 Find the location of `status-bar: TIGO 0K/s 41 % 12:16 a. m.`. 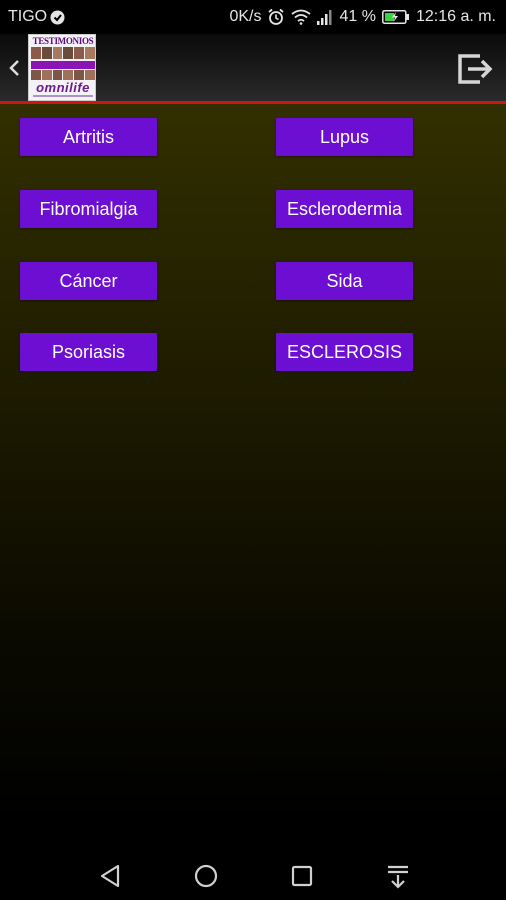

status-bar: TIGO 0K/s 41 % 12:16 a. m. is located at coordinates (253, 17).